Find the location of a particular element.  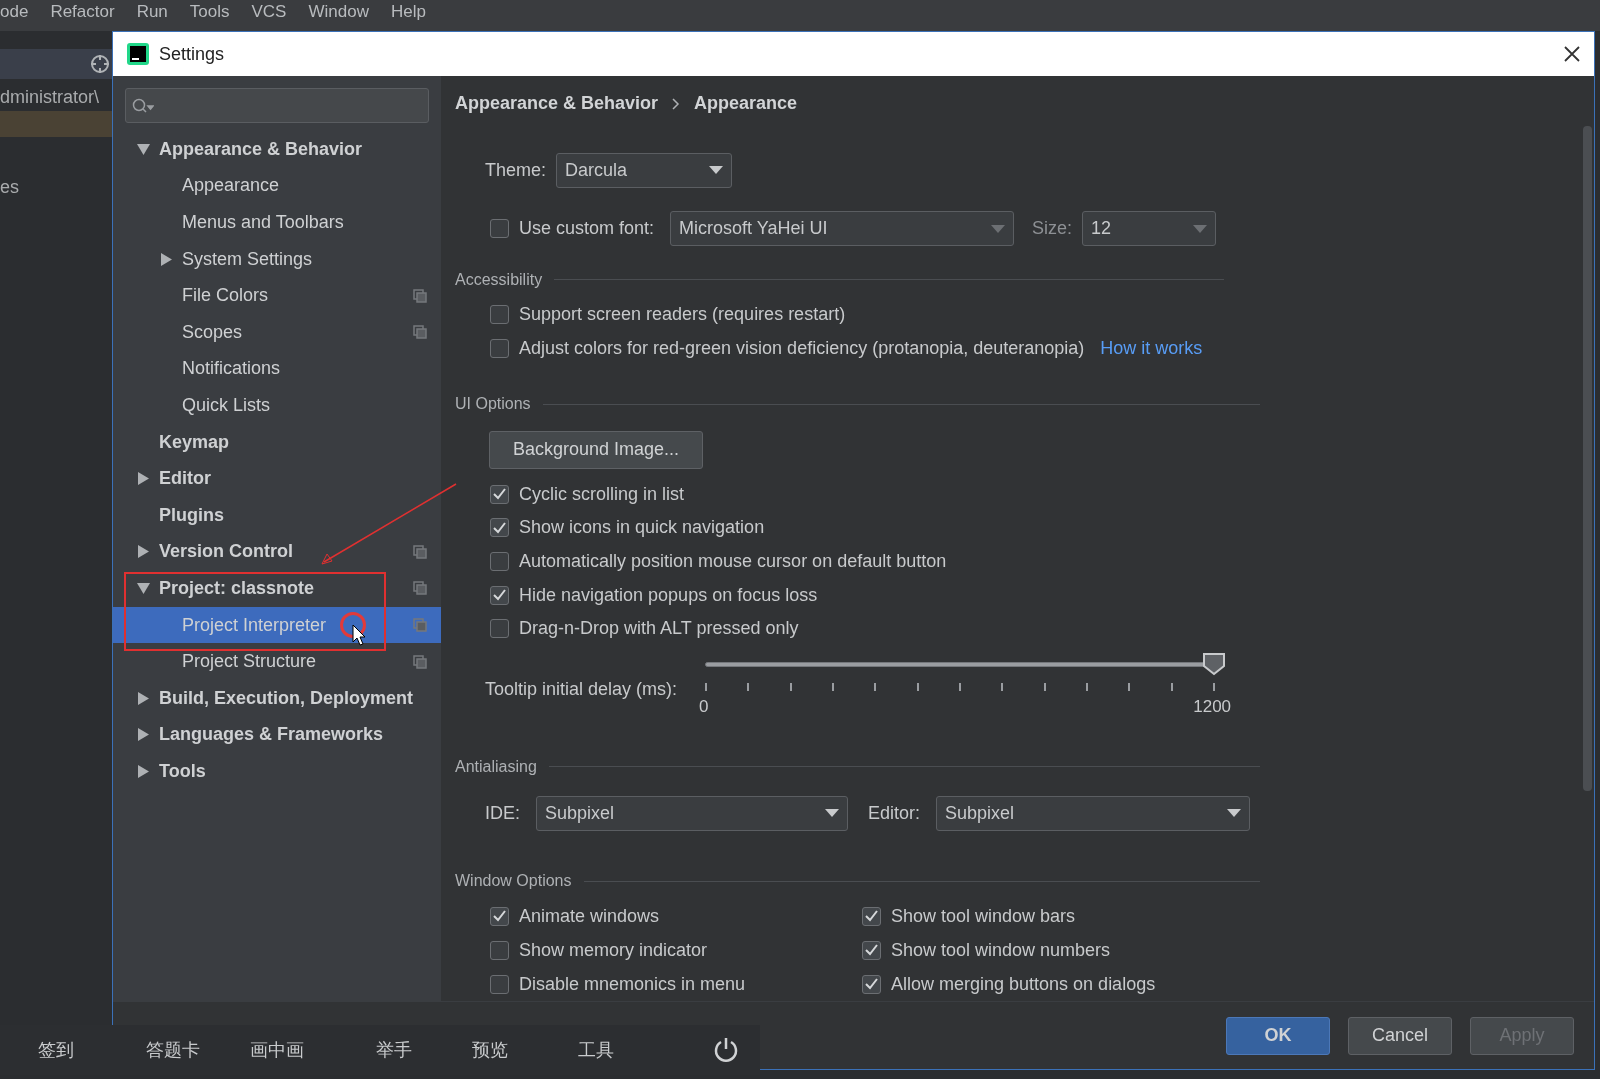

tree-item: Project: classnote is located at coordinates (277, 588).